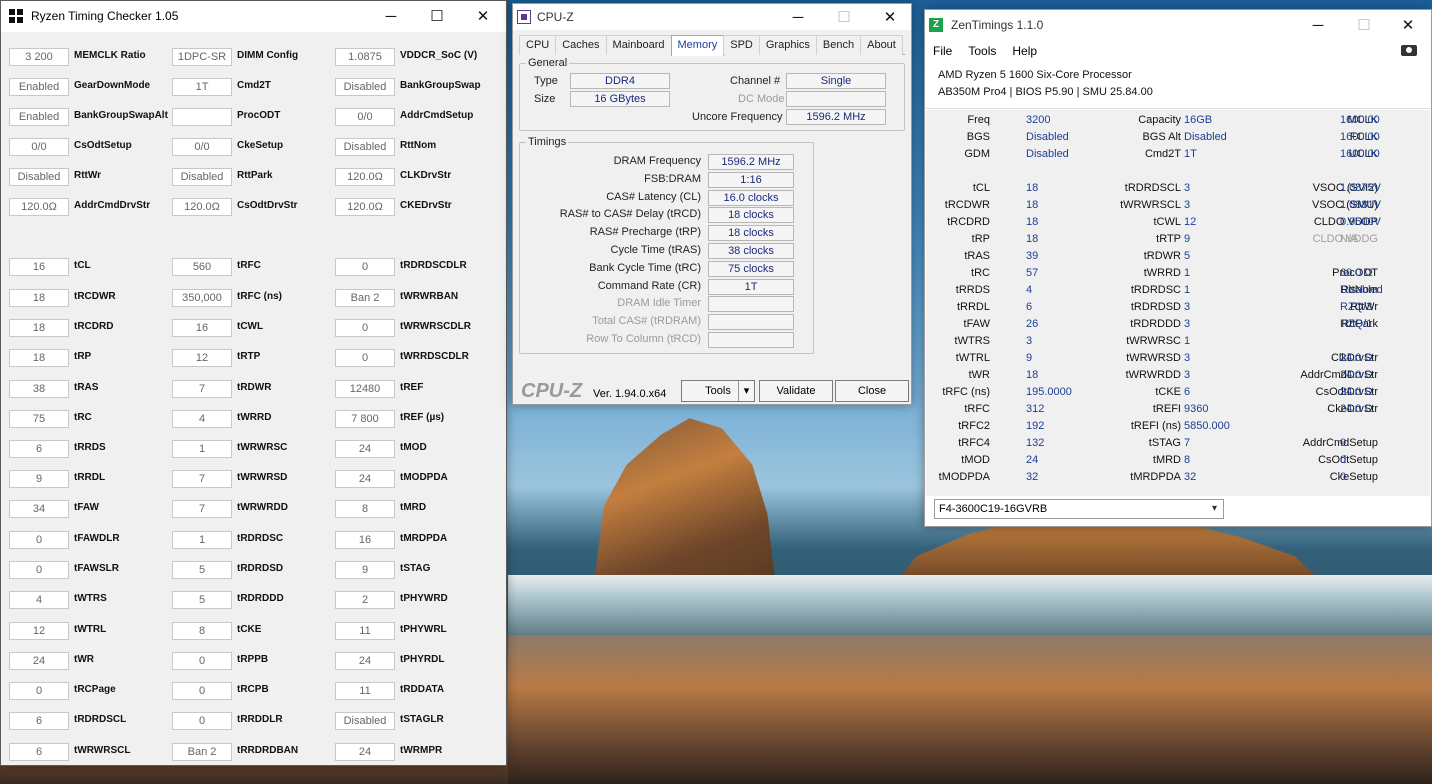  I want to click on zt-maximize-button: ☐, so click(1364, 25).